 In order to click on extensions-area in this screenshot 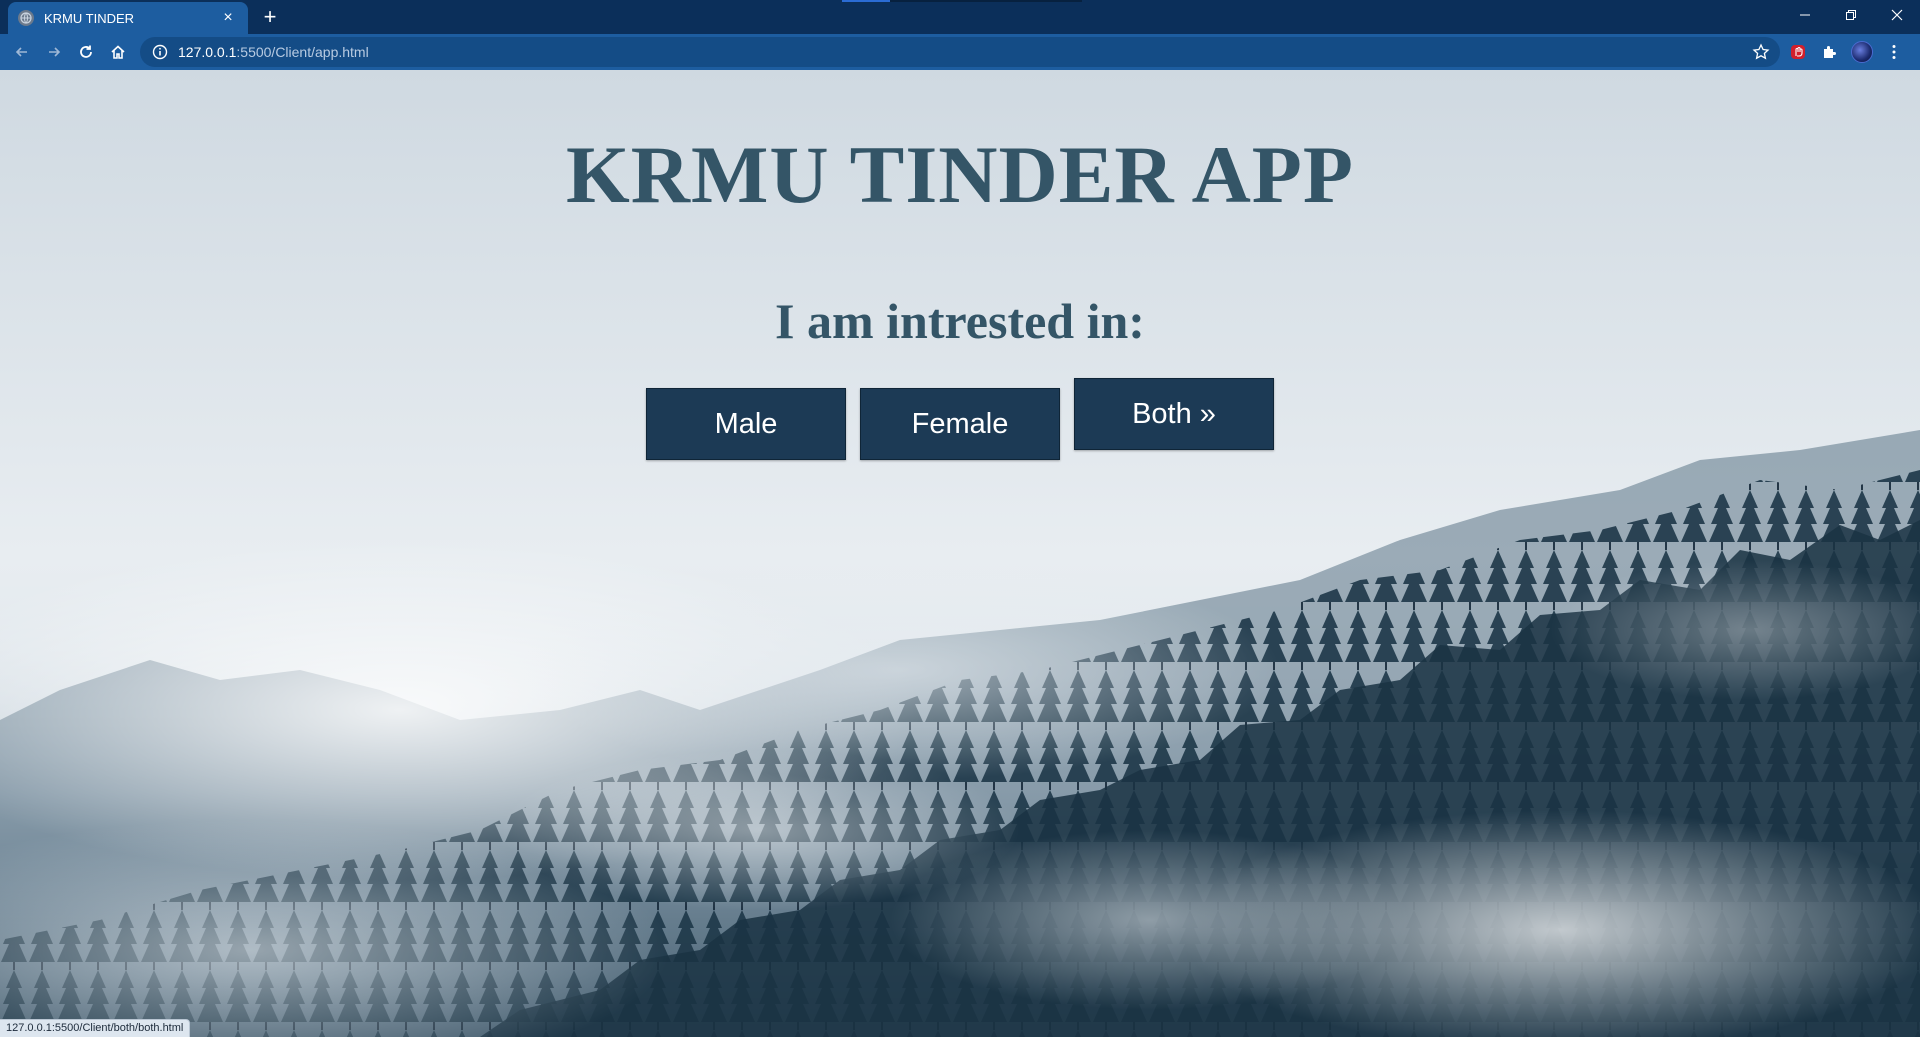, I will do `click(1846, 52)`.